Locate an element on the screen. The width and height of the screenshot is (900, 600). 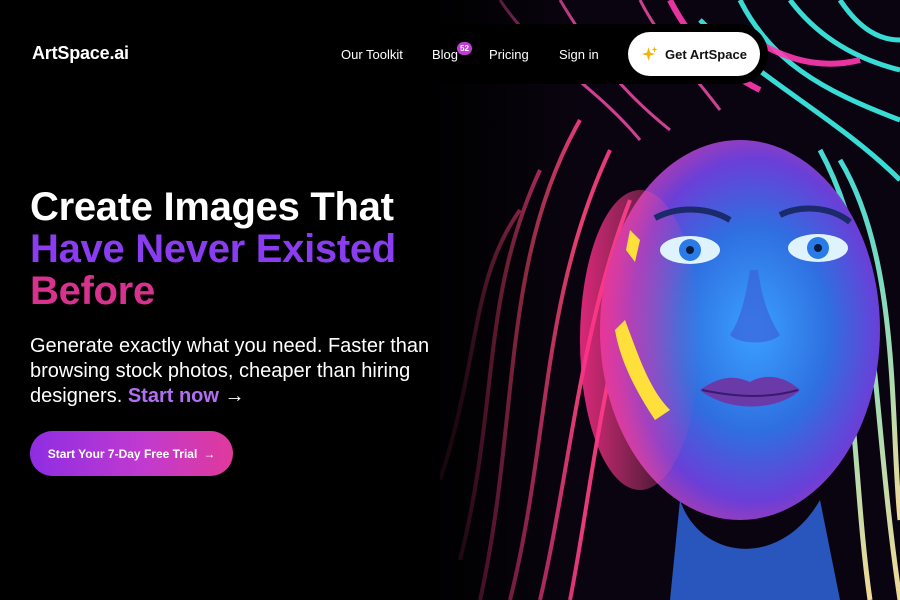
trial-arrow-icon: → is located at coordinates (209, 453).